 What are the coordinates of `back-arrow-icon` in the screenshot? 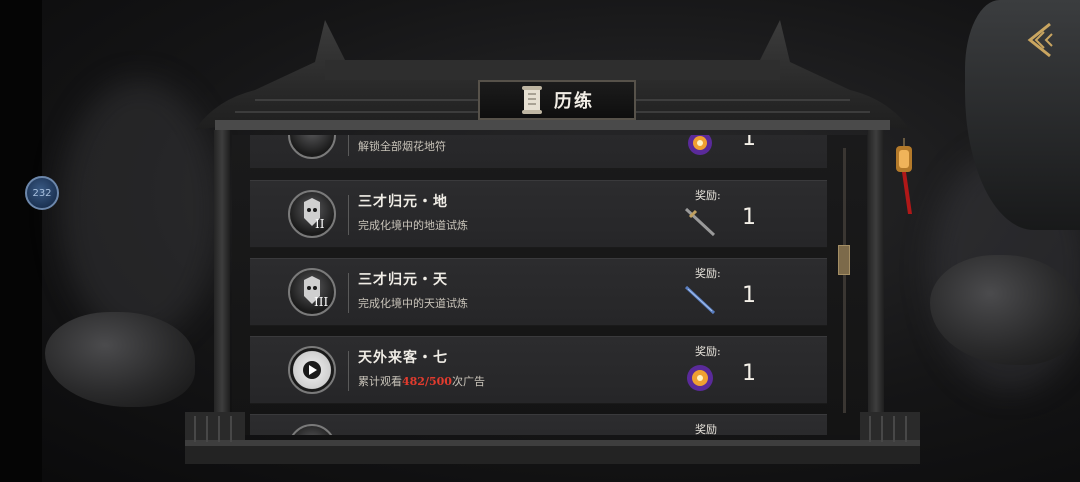 It's located at (1040, 40).